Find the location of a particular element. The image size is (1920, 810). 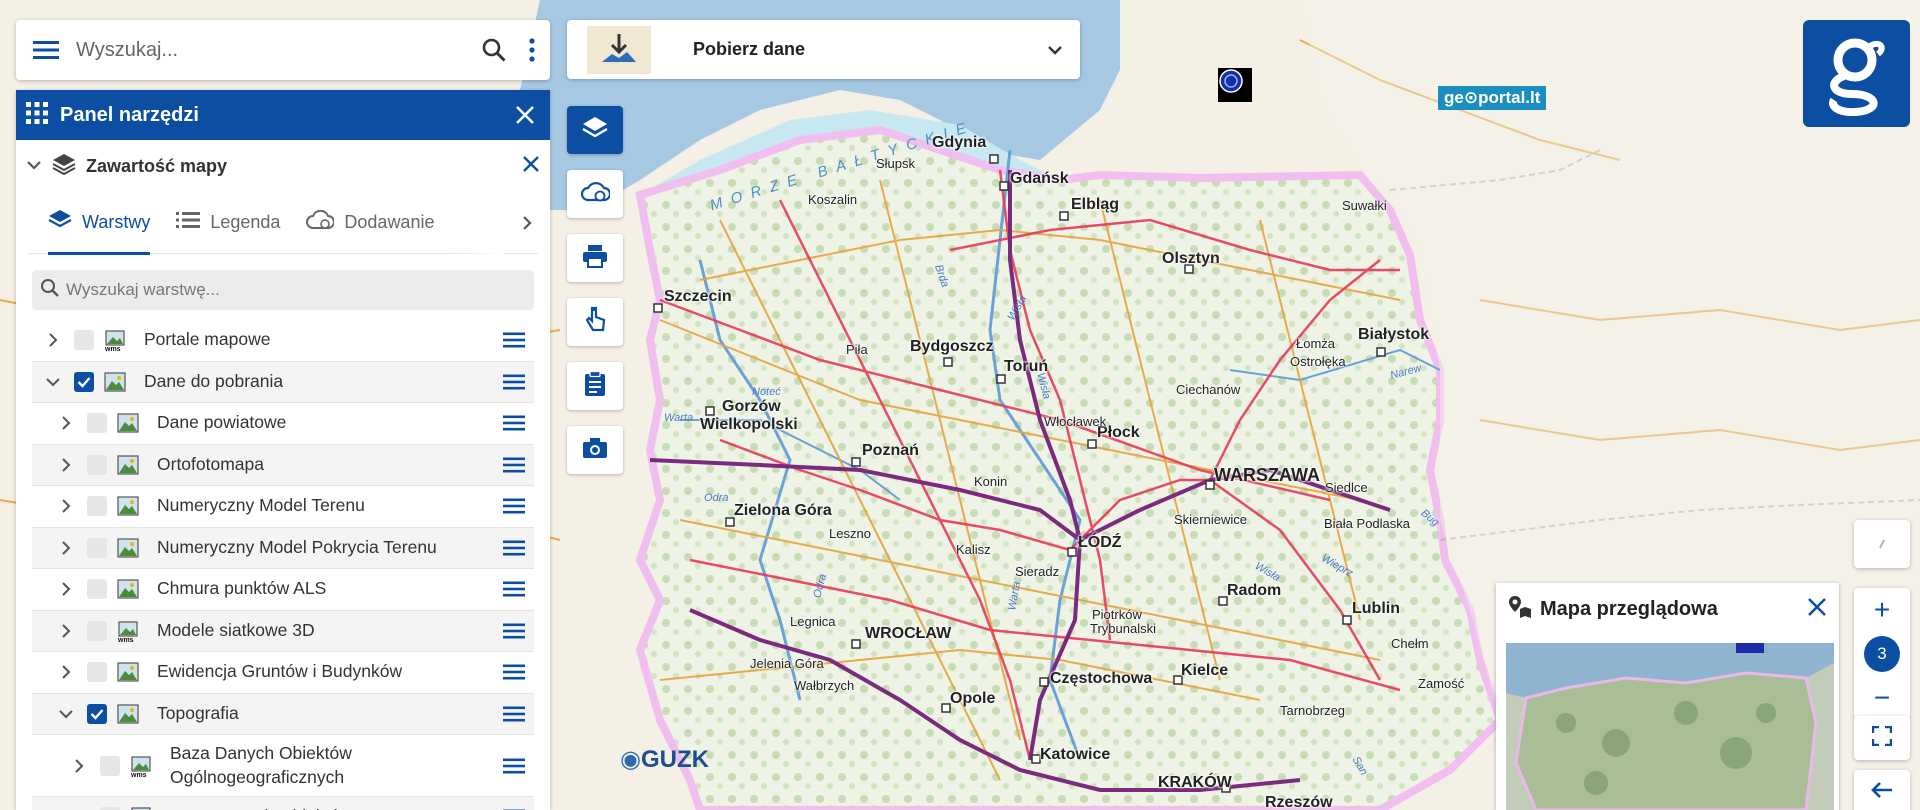

layer-row: Dane do pobrania is located at coordinates (283, 382).